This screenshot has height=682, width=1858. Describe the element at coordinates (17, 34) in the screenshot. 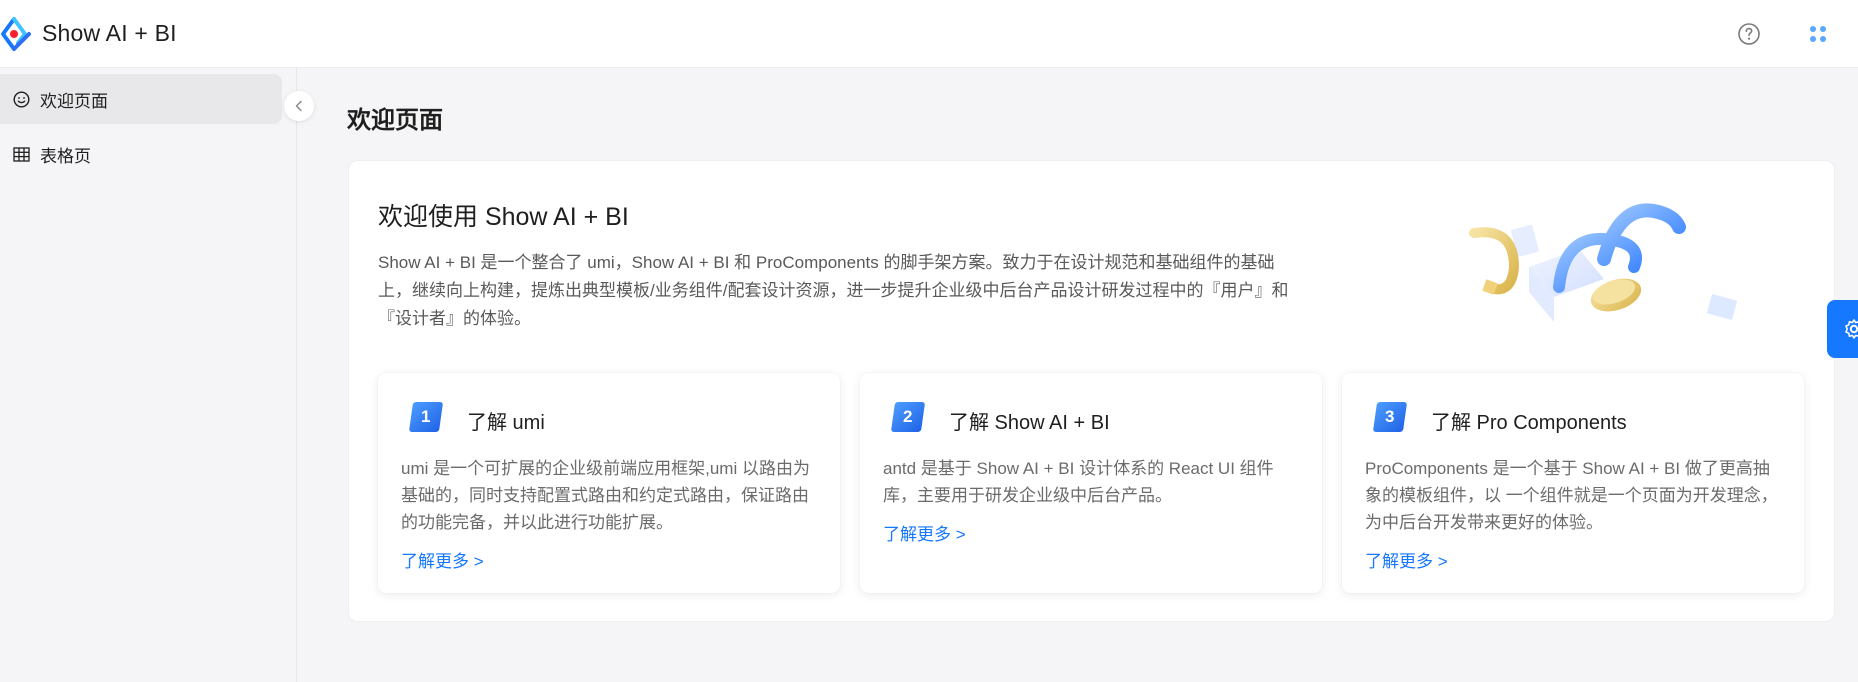

I see `logo-icon` at that location.